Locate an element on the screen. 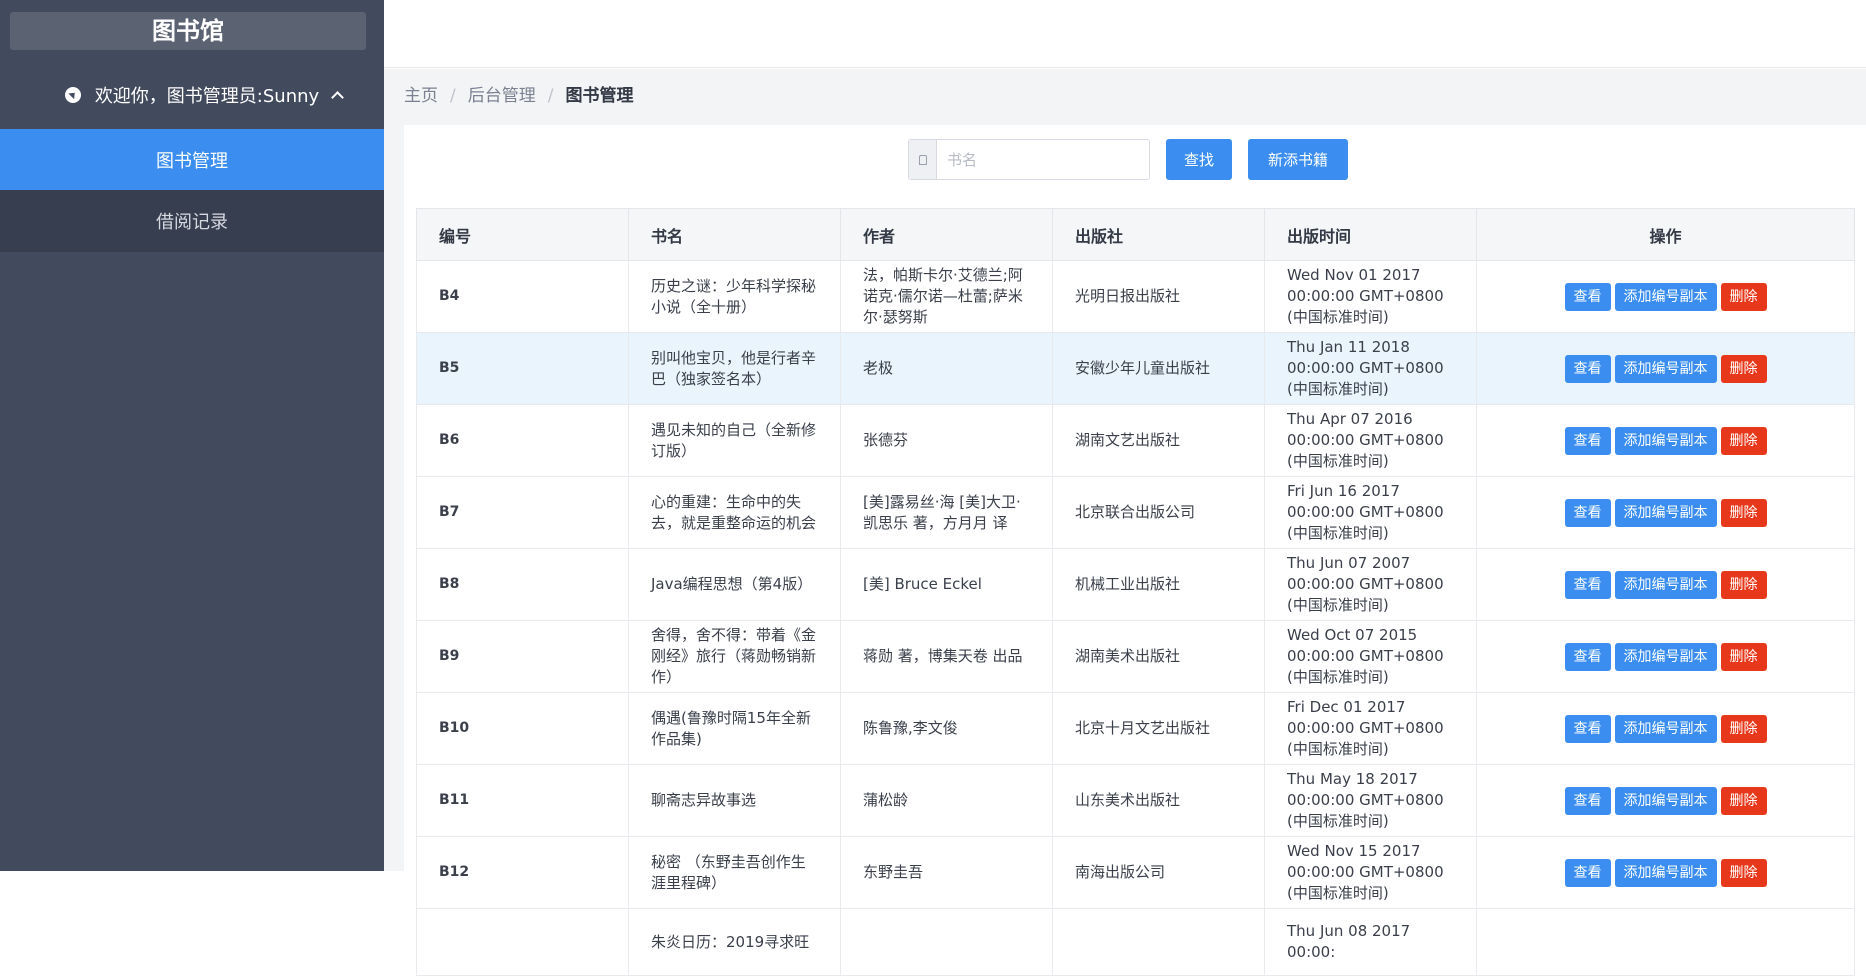  search-row: 查找 新添书籍 is located at coordinates (1128, 159).